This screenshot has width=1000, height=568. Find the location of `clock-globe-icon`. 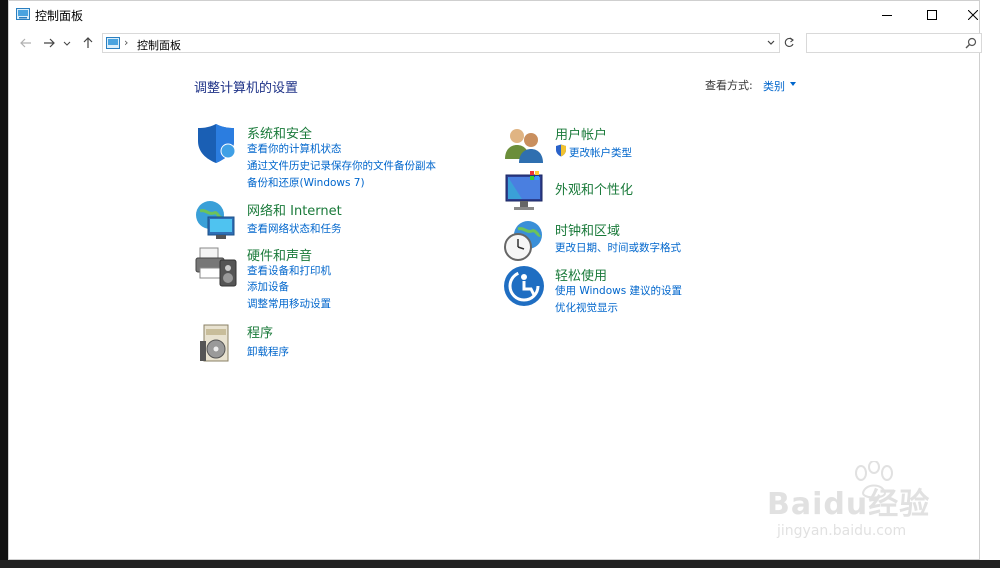

clock-globe-icon is located at coordinates (524, 241).